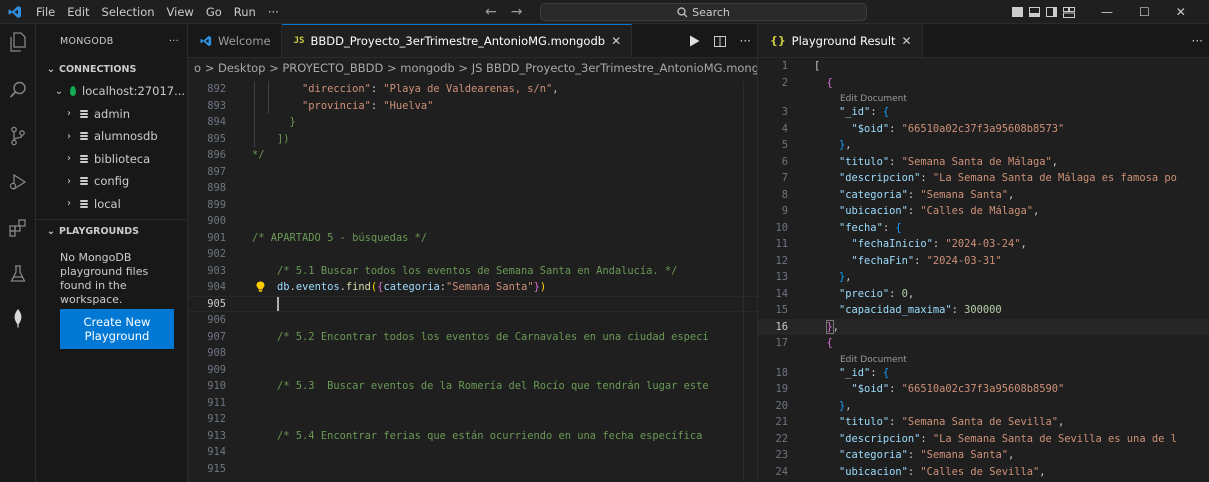  Describe the element at coordinates (278, 303) in the screenshot. I see `text-cursor` at that location.